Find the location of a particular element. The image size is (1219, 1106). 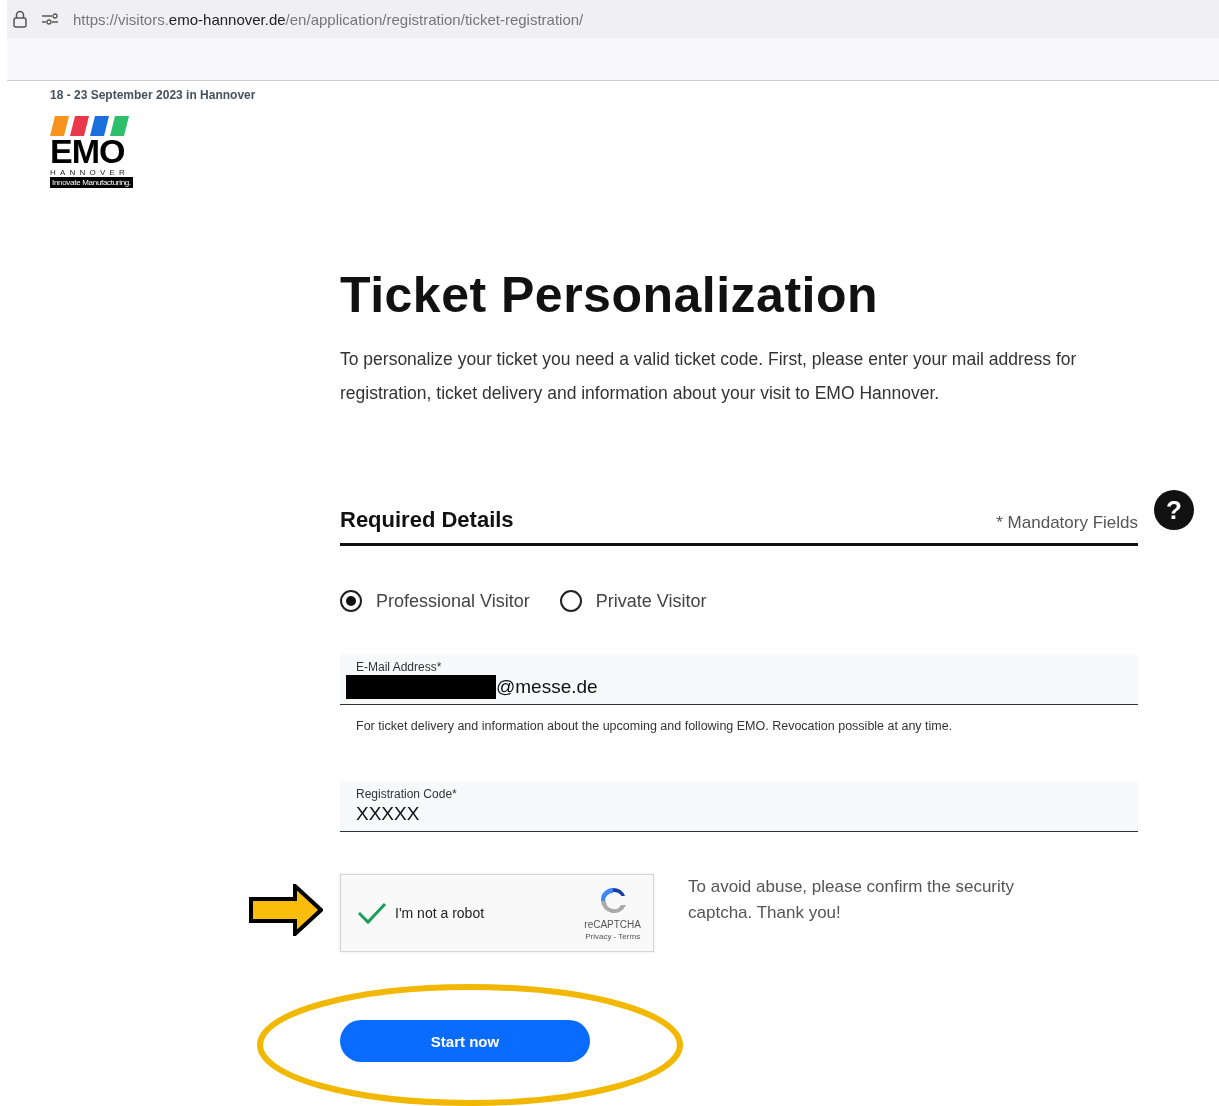

field-label: Registration Code* is located at coordinates (407, 794).